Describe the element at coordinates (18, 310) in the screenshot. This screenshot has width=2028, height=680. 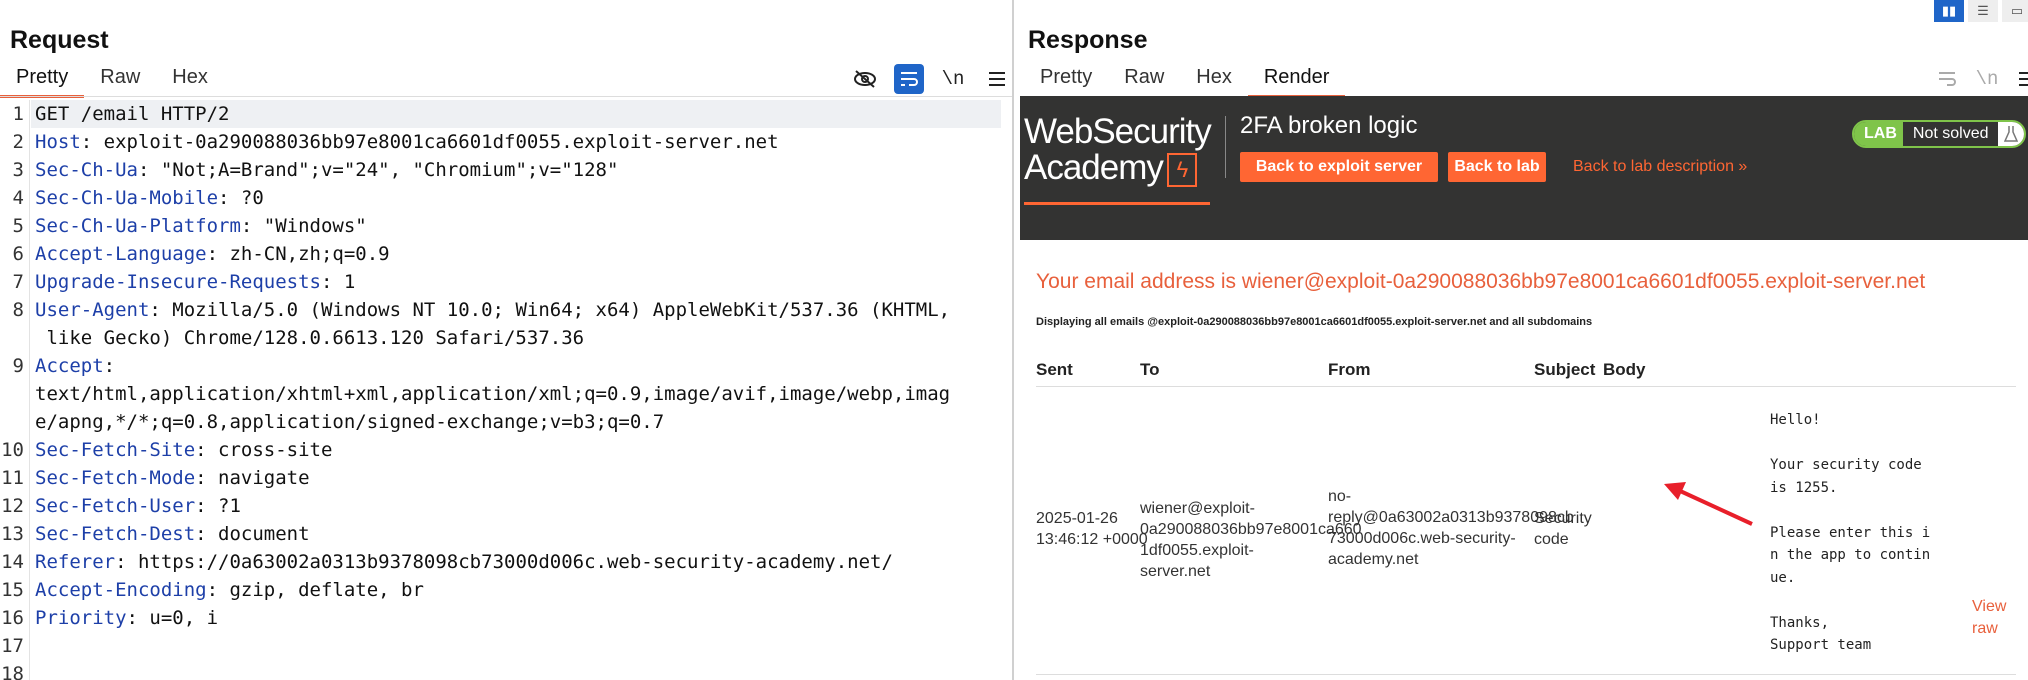
I see `line-number: 8` at that location.